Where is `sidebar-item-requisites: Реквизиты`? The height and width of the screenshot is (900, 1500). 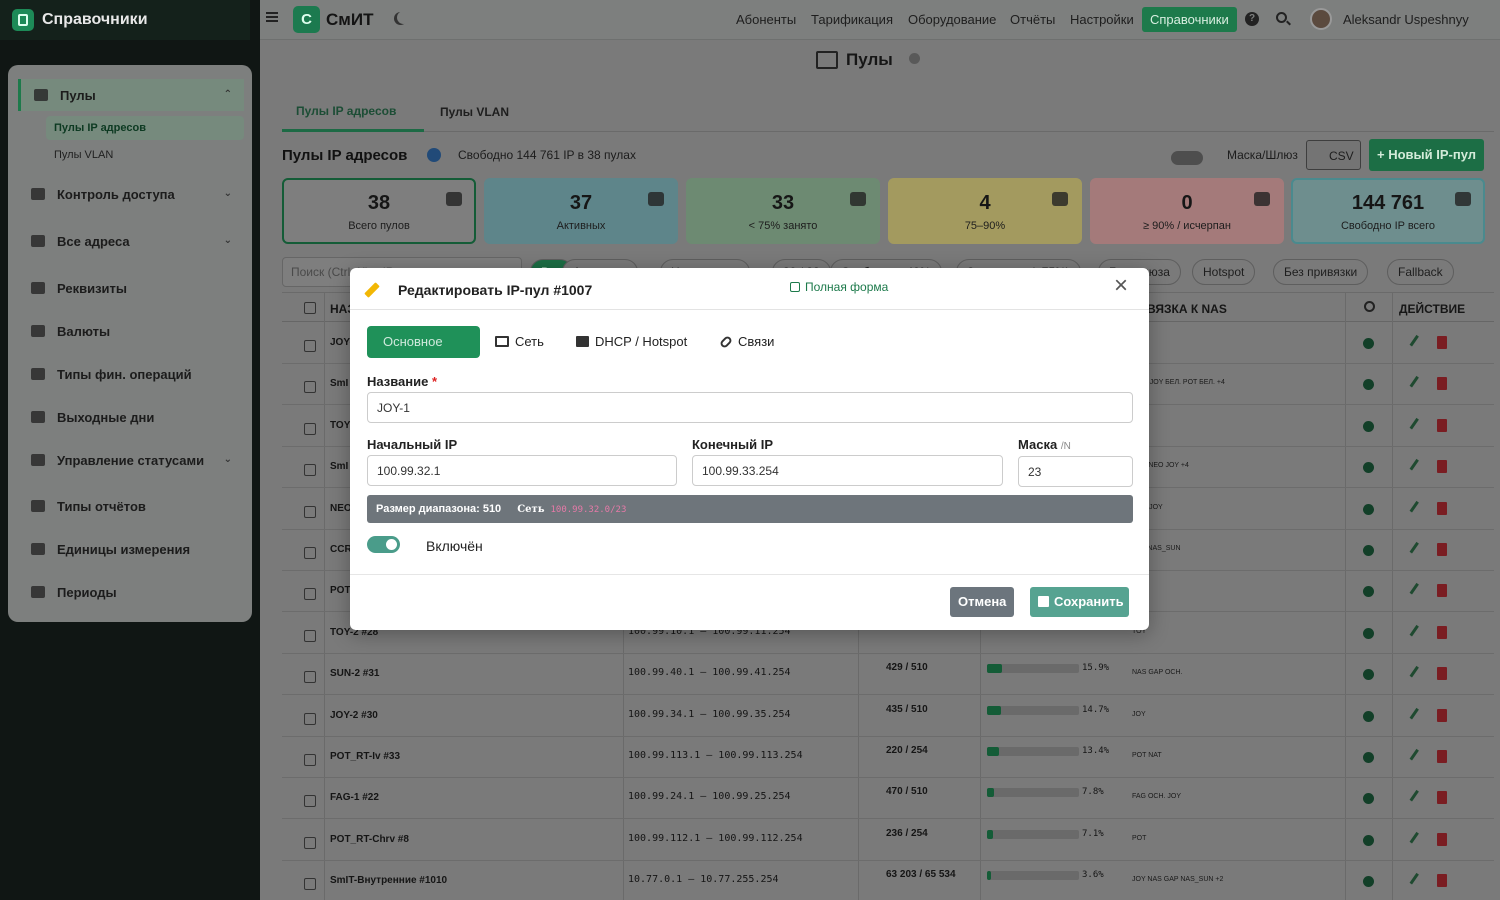 sidebar-item-requisites: Реквизиты is located at coordinates (131, 288).